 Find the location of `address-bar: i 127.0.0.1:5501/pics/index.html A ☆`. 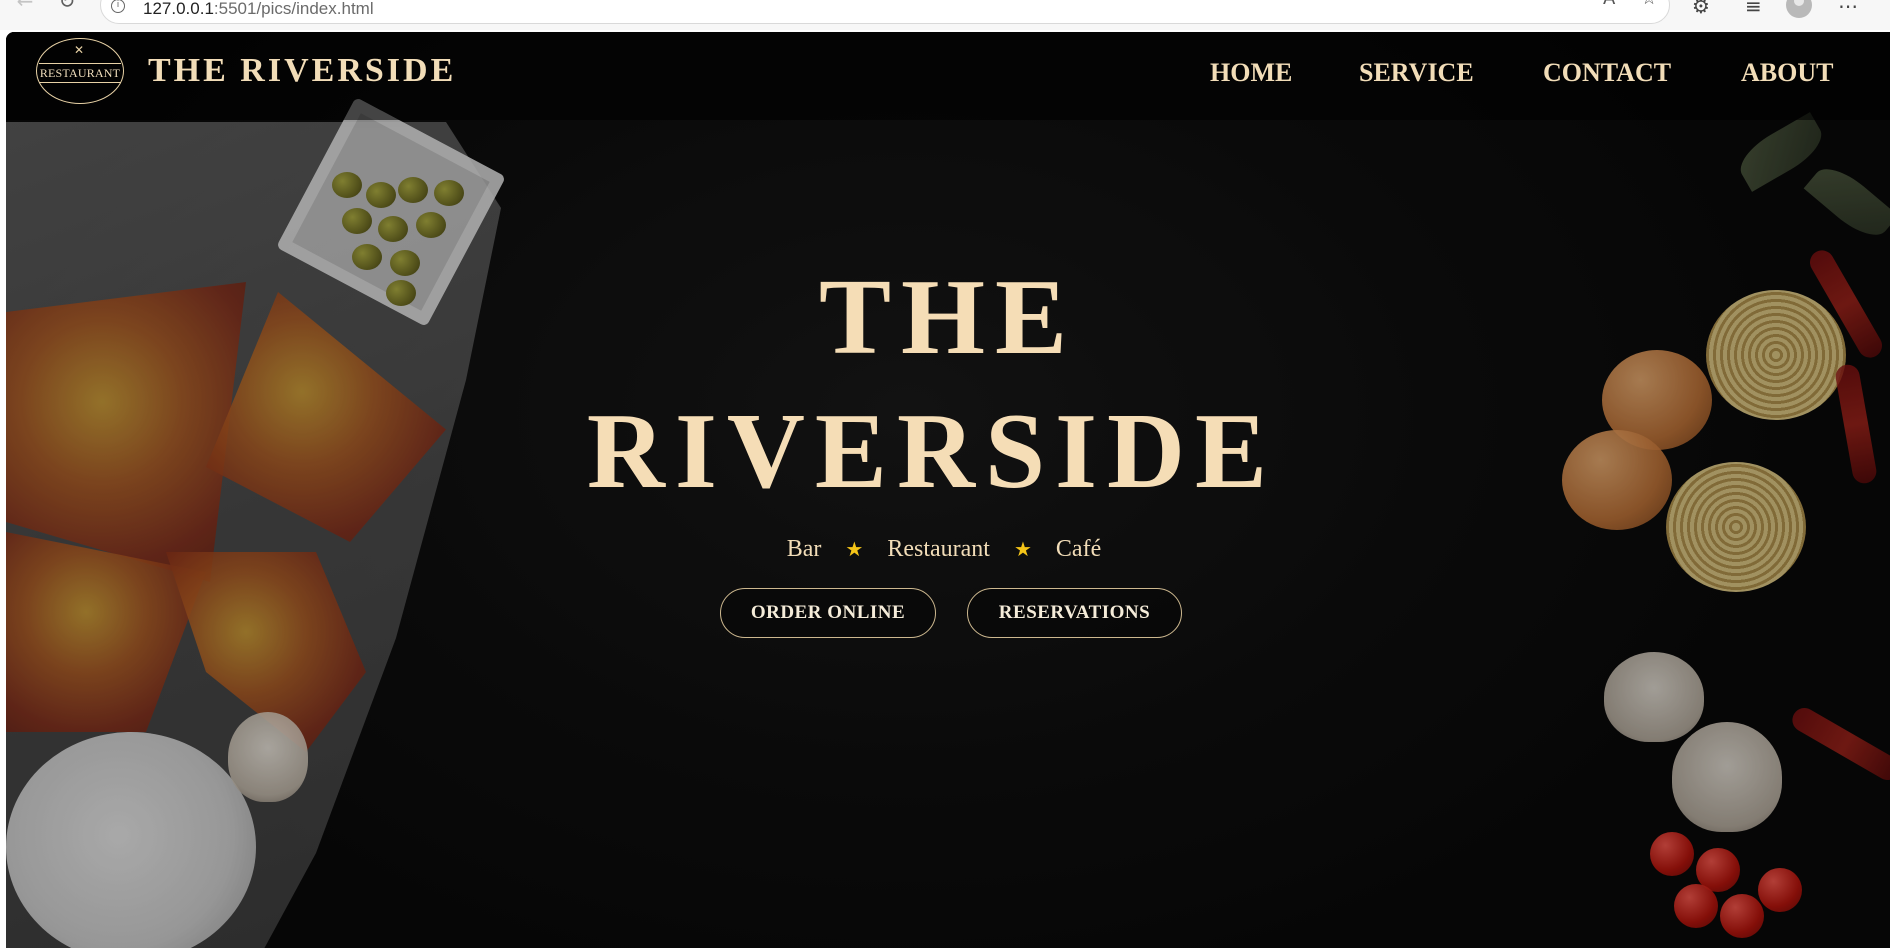

address-bar: i 127.0.0.1:5501/pics/index.html A ☆ is located at coordinates (885, 12).